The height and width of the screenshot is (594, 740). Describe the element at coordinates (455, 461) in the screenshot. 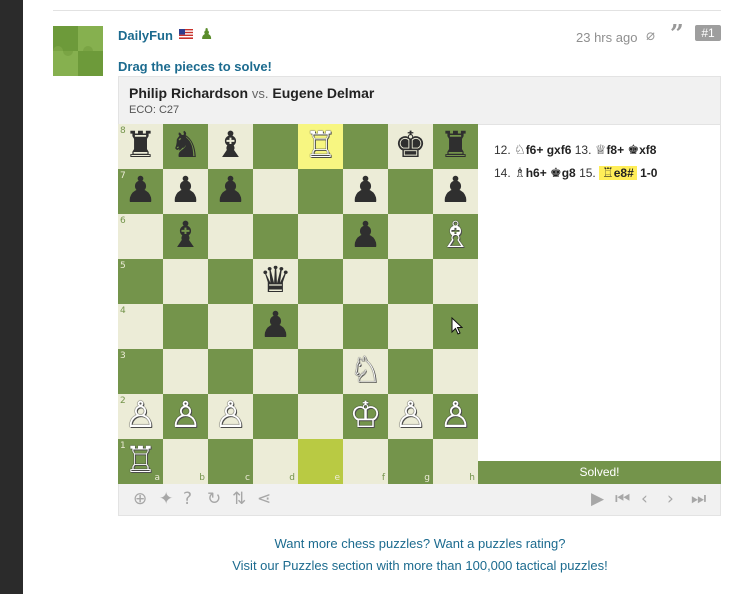

I see `square-h1: h` at that location.